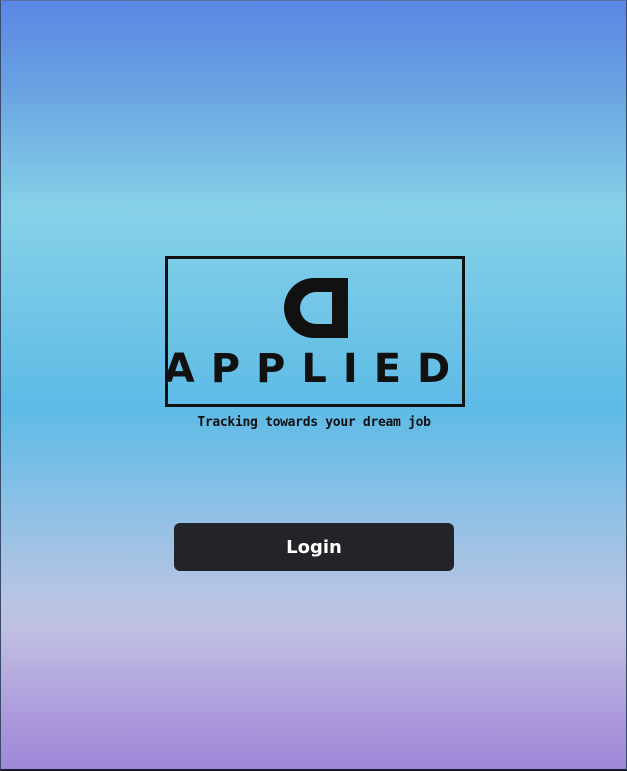 The image size is (627, 771). Describe the element at coordinates (316, 308) in the screenshot. I see `applied-logo-icon` at that location.